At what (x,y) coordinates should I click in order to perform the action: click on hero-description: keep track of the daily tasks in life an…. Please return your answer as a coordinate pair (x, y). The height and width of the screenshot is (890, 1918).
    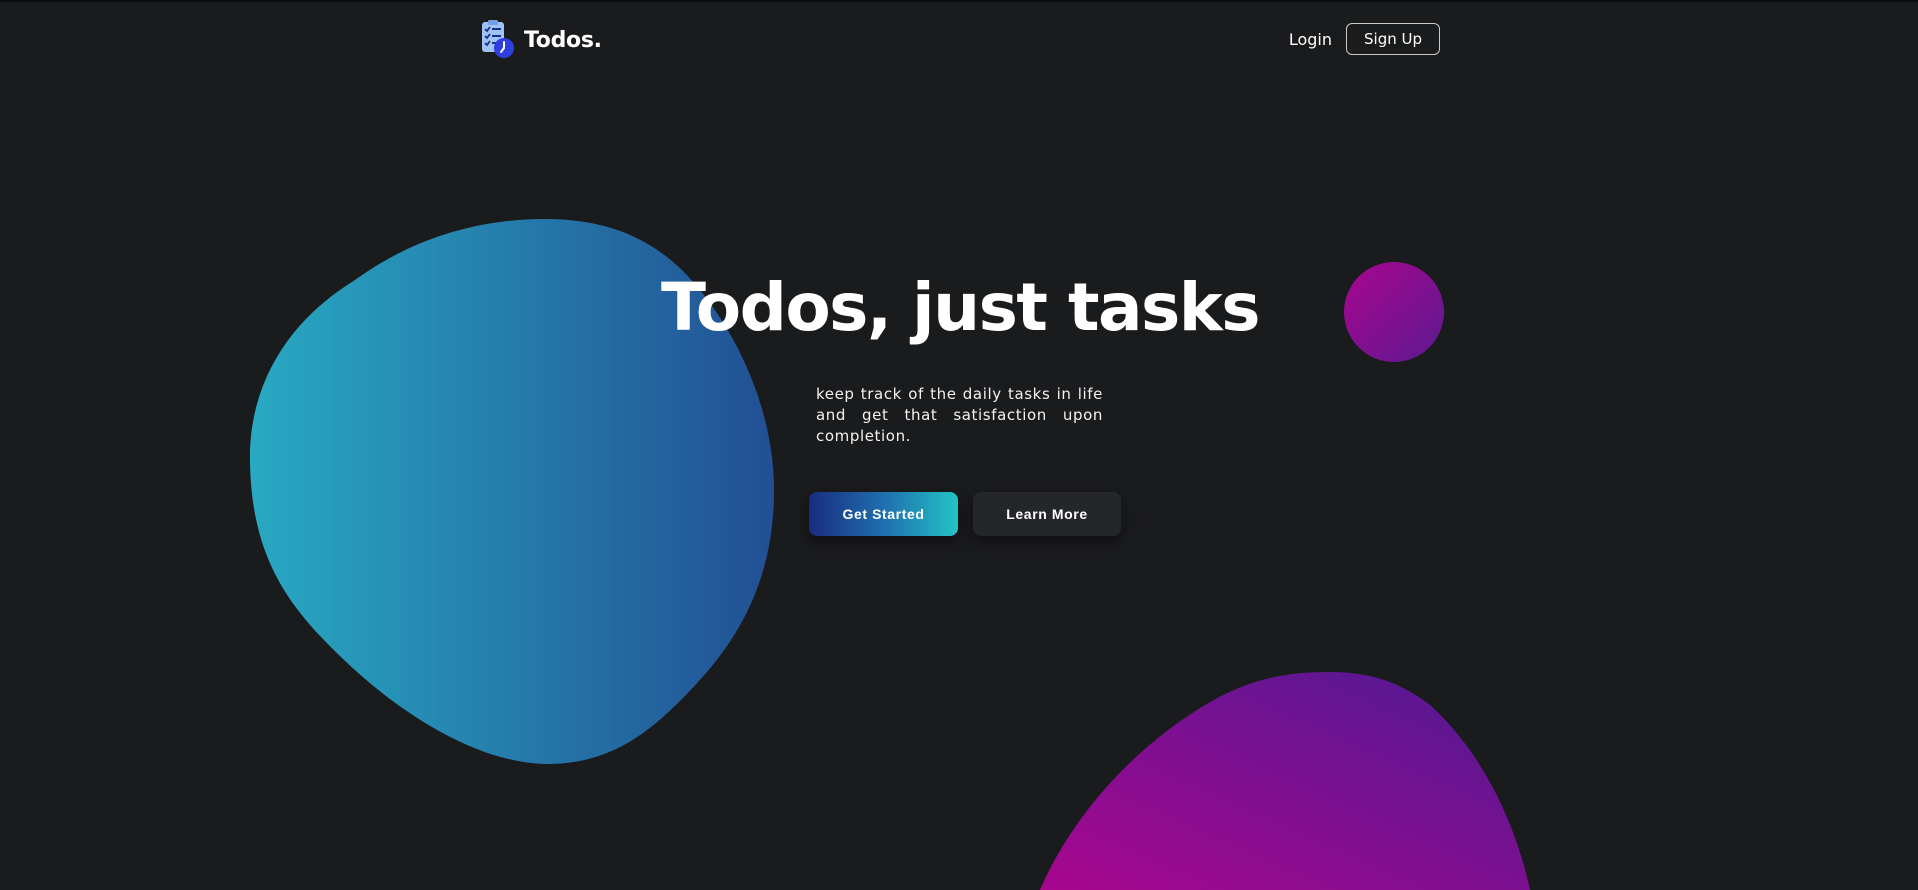
    Looking at the image, I should click on (959, 415).